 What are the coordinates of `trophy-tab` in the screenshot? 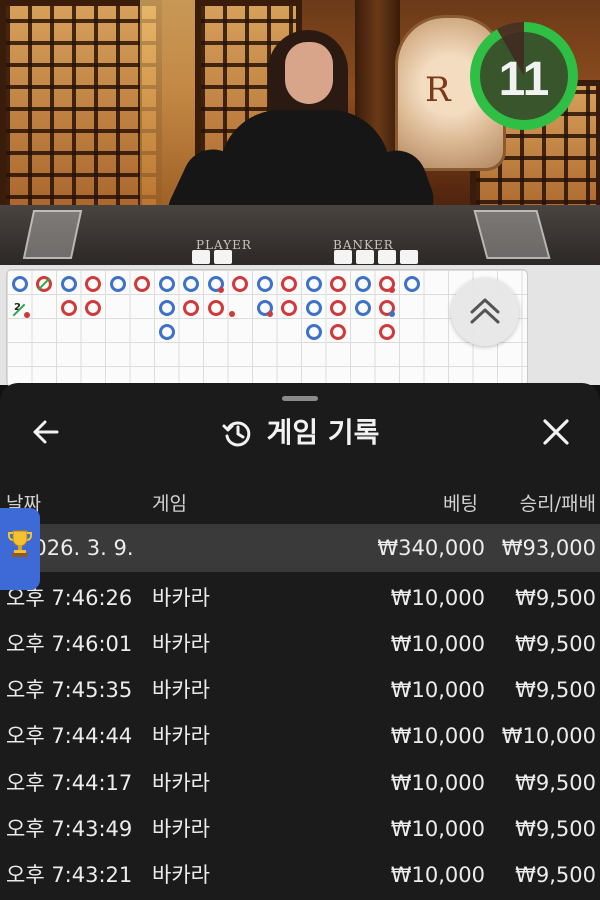 It's located at (20, 549).